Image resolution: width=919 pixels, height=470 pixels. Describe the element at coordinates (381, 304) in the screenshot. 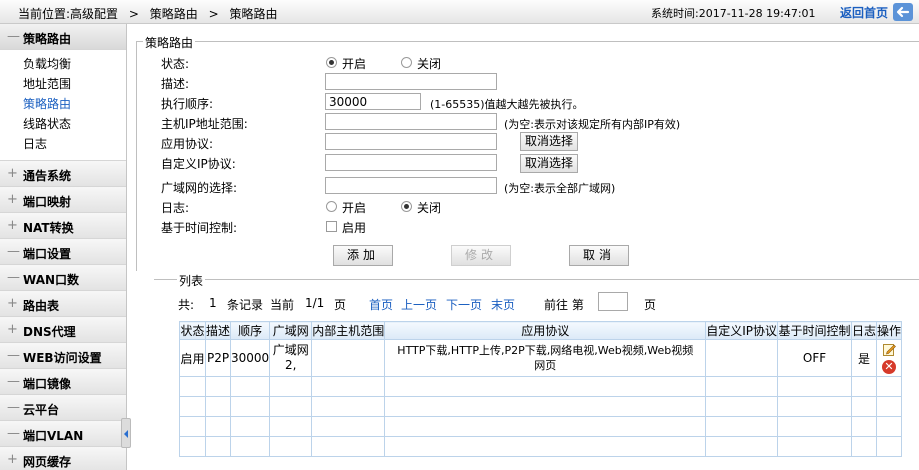

I see `first-page-link: 首页` at that location.